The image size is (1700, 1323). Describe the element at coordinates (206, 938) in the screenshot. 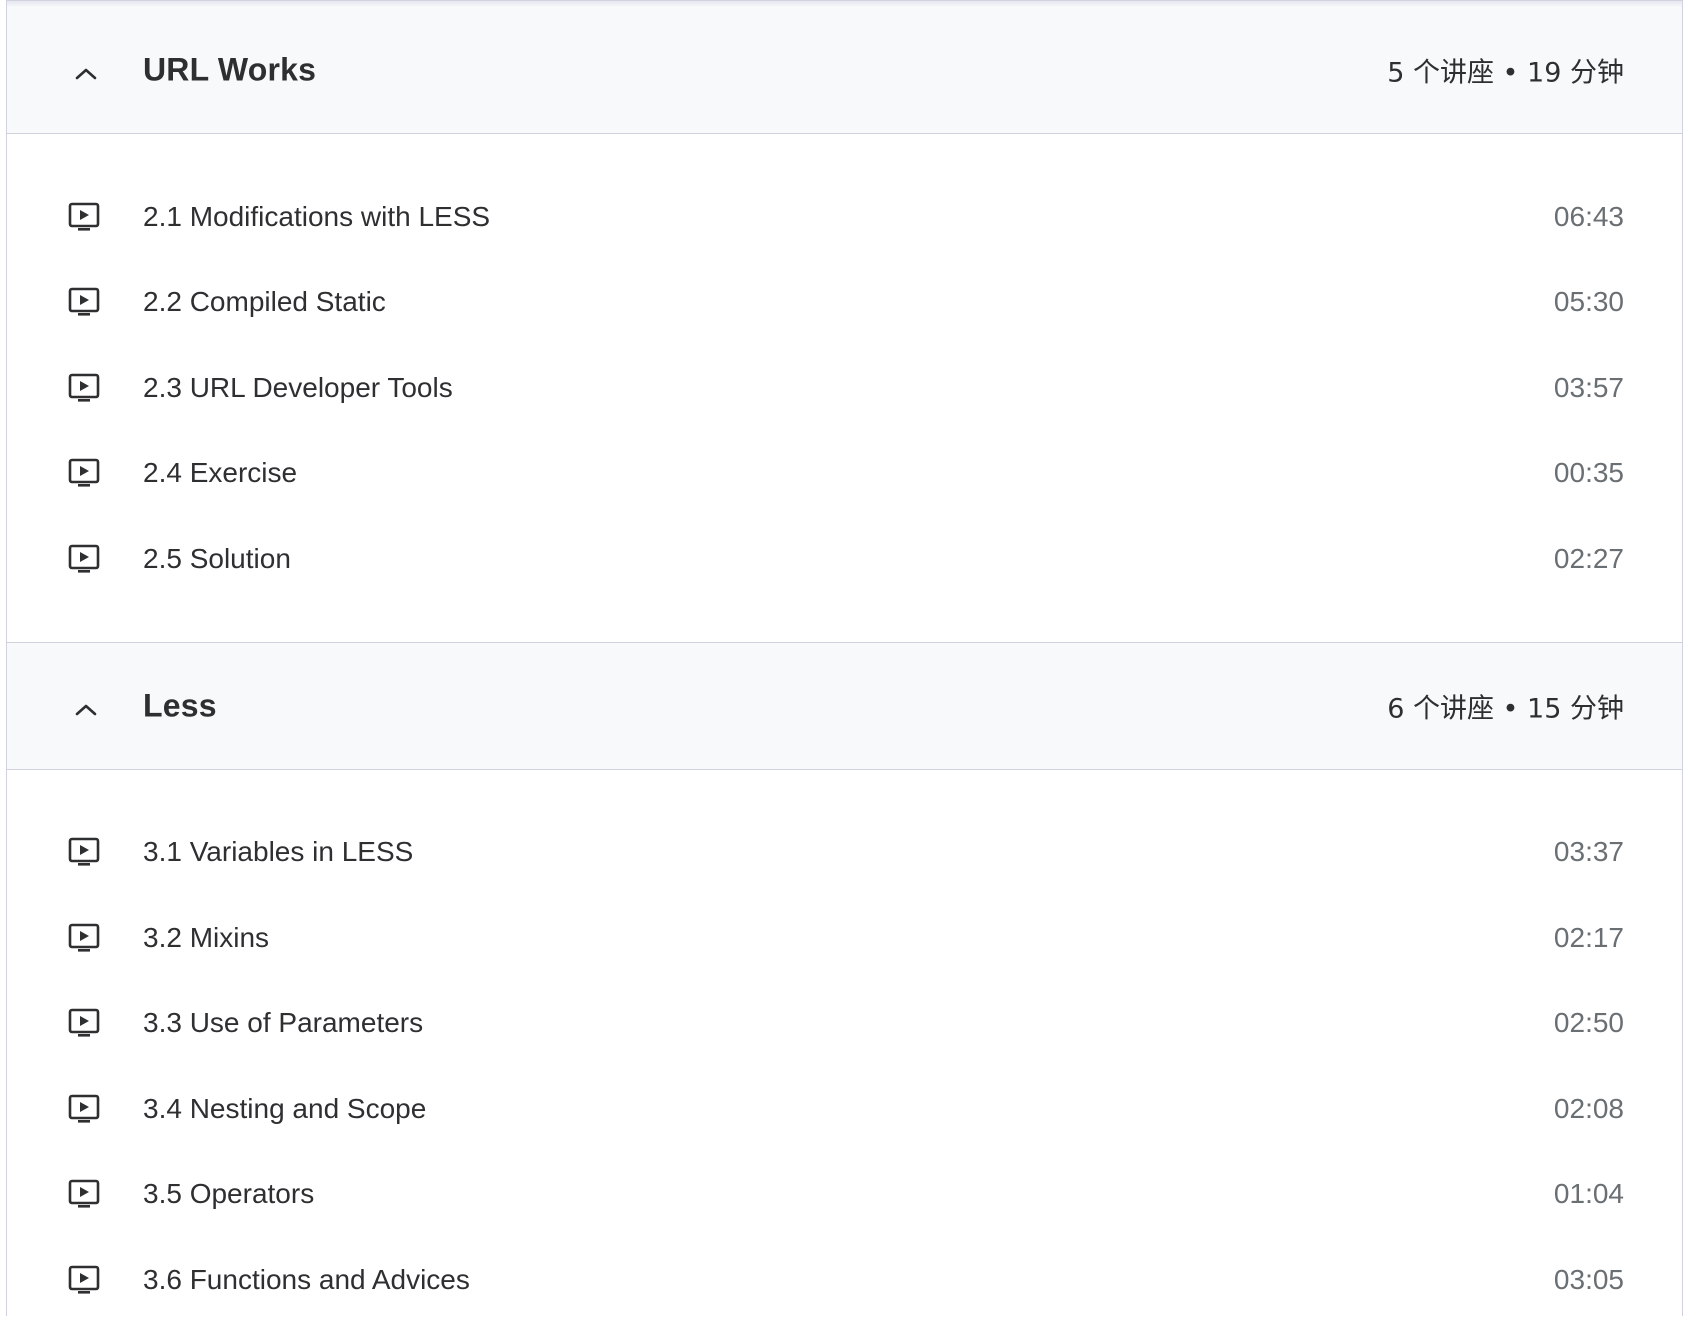

I see `lecture-title: 3.2 Mixins` at that location.